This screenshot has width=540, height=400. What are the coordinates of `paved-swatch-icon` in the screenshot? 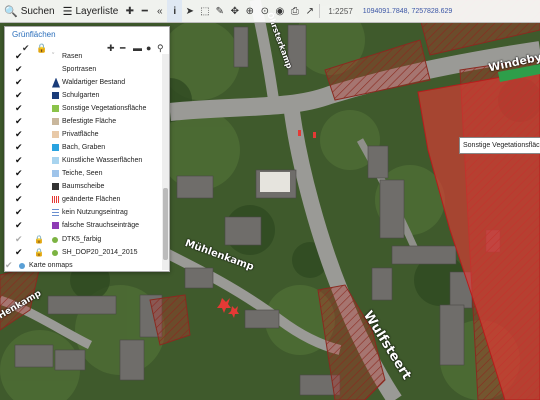 It's located at (55, 121).